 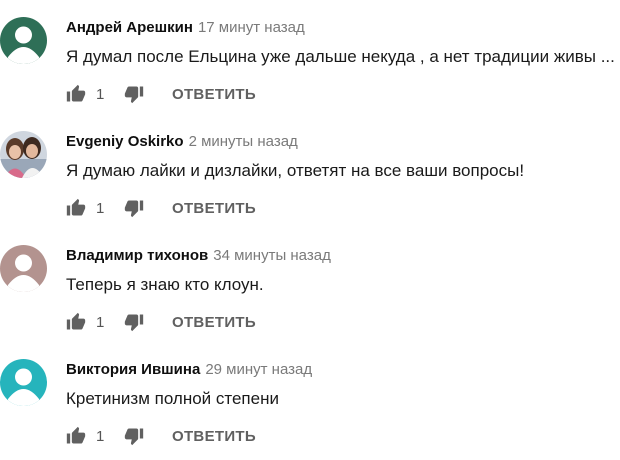 I want to click on comment-author: Evgeniy Oskirko, so click(x=125, y=141).